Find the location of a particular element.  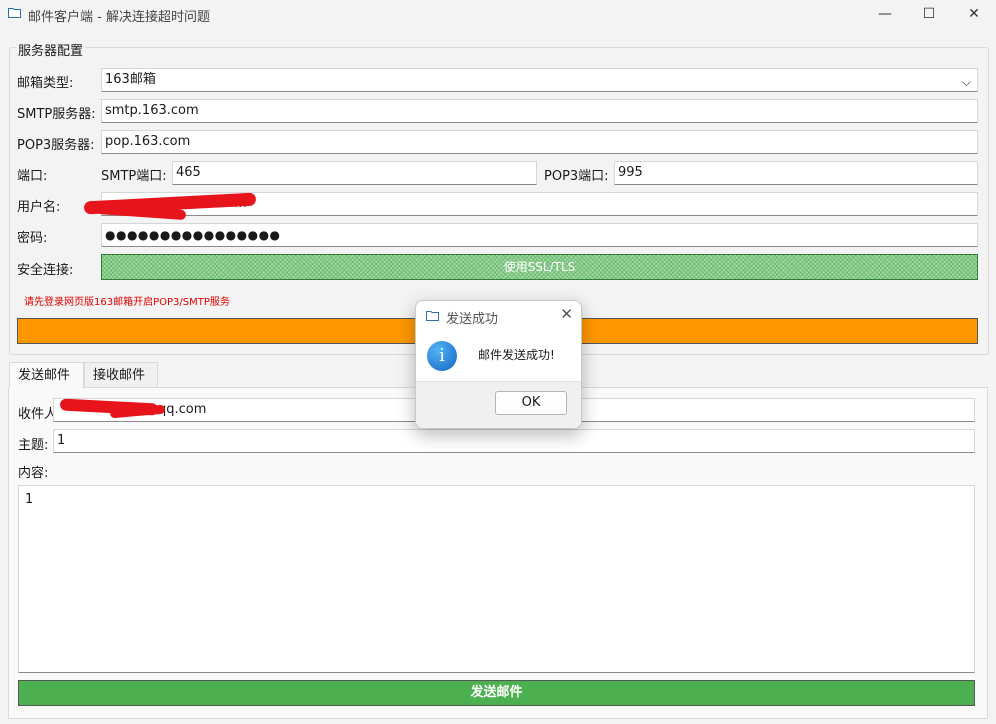

port-label: 端口: is located at coordinates (32, 176).